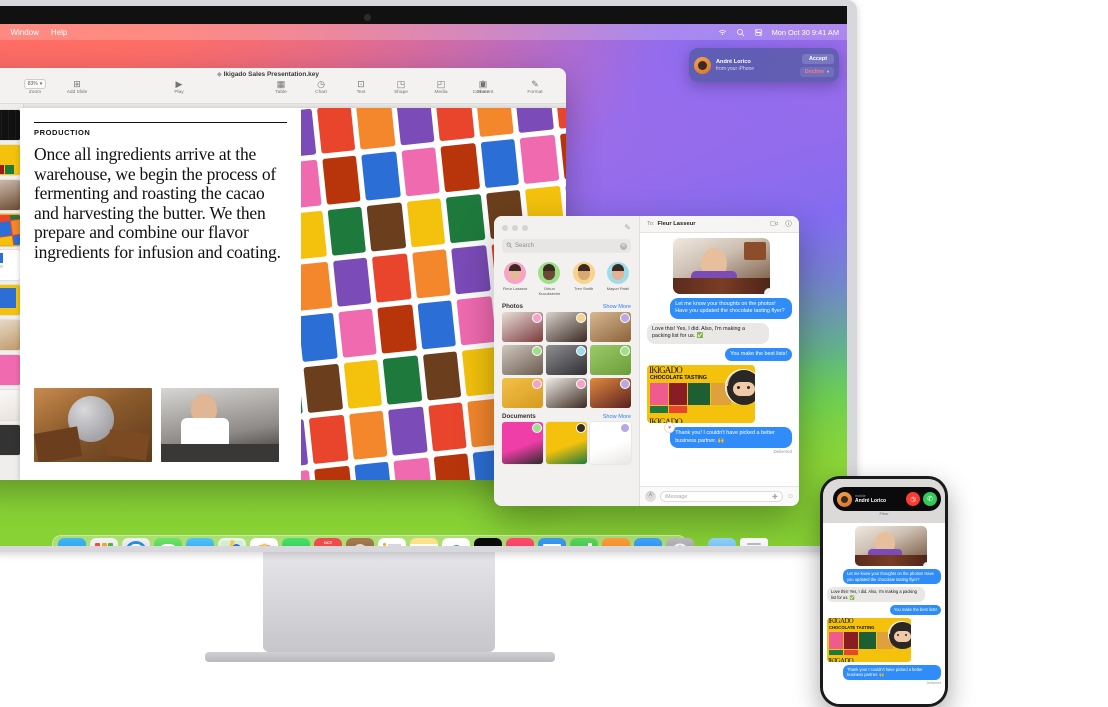 The width and height of the screenshot is (1108, 707). I want to click on audio-icon: ✚, so click(775, 497).